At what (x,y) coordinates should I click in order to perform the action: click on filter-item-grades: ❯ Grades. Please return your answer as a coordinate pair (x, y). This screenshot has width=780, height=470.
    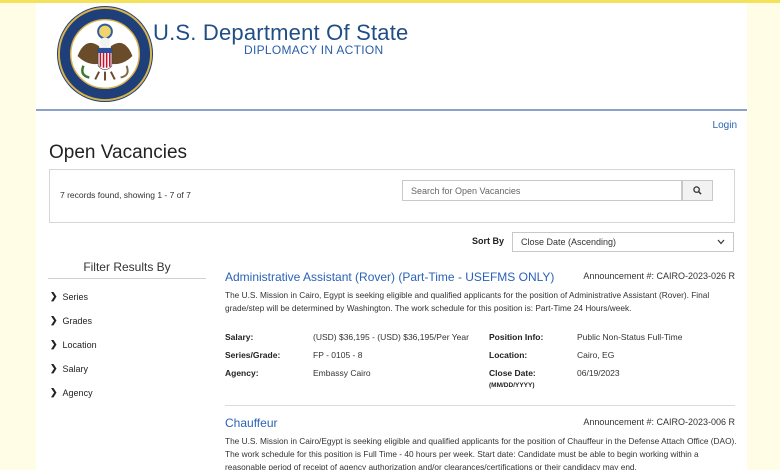
    Looking at the image, I should click on (71, 320).